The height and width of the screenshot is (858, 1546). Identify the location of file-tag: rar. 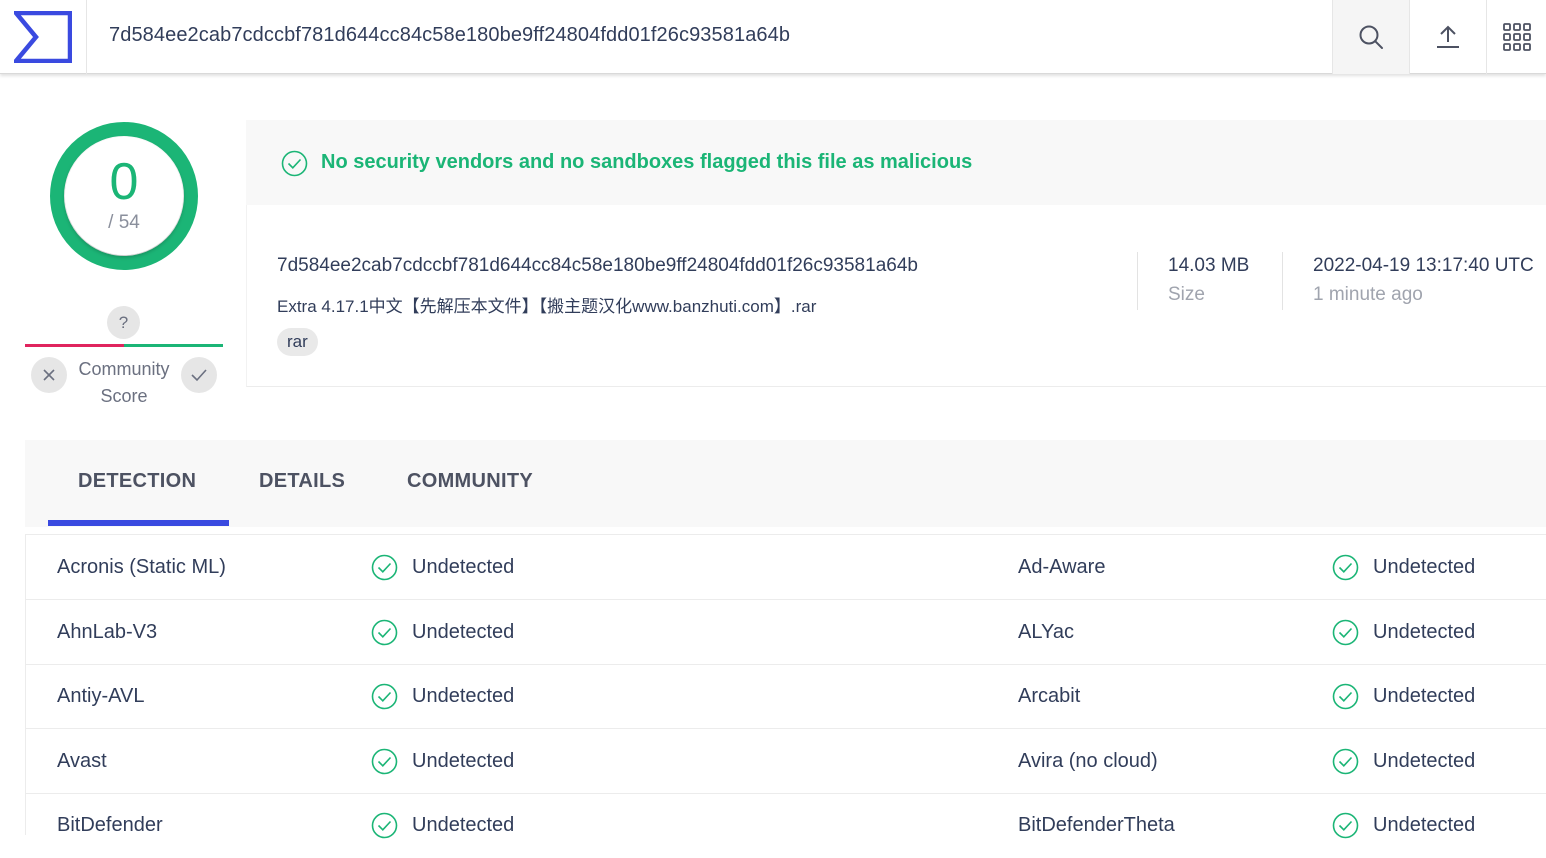
(297, 342).